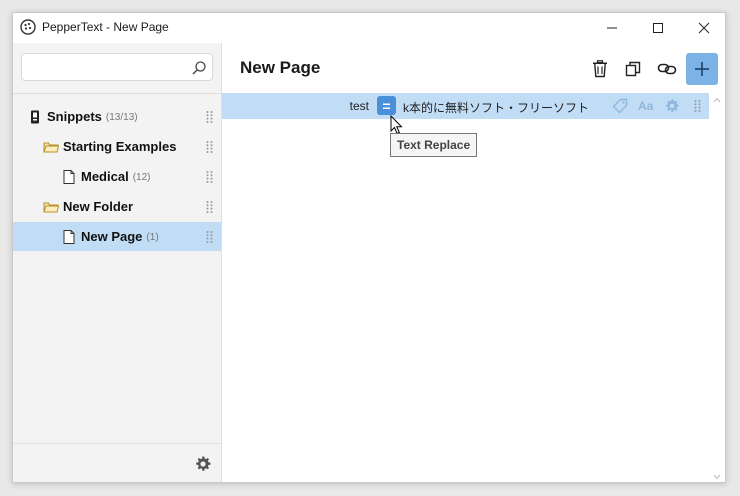  Describe the element at coordinates (434, 145) in the screenshot. I see `tooltip: Text Replace` at that location.